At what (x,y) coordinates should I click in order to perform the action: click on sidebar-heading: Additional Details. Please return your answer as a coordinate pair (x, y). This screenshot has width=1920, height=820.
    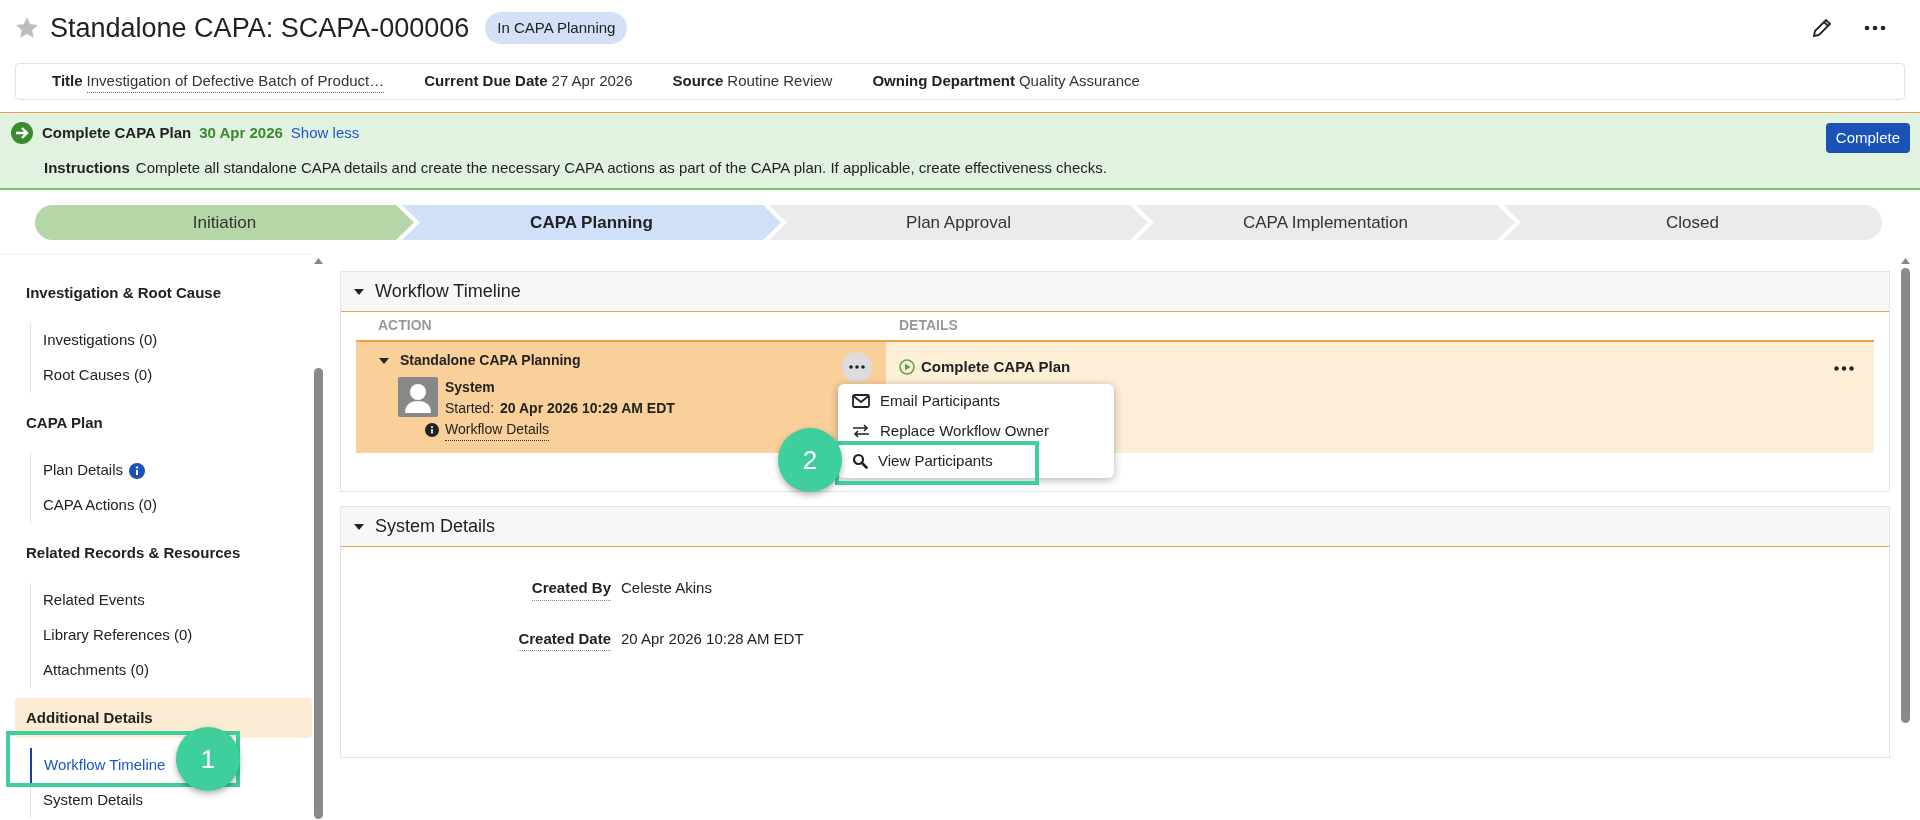
    Looking at the image, I should click on (163, 718).